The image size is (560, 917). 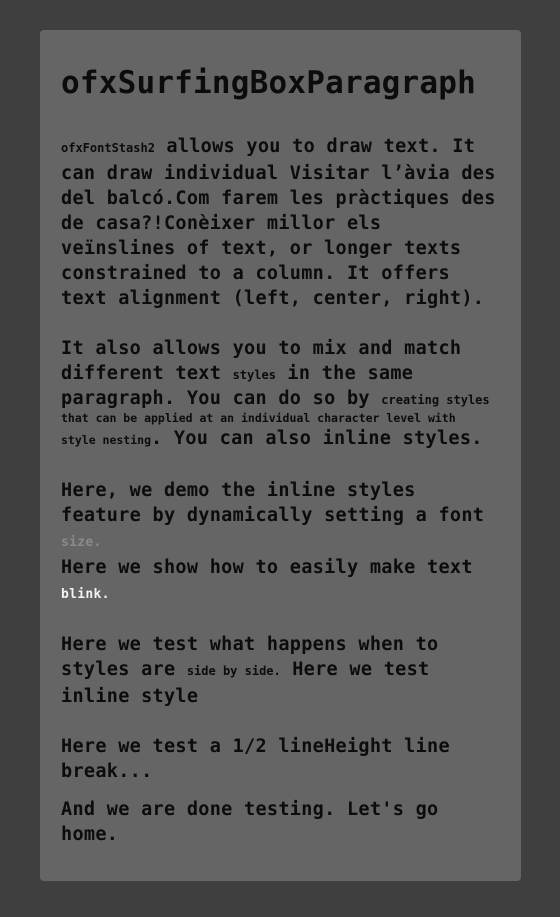 I want to click on text-line: It also allows you to mix and match, so click(x=261, y=348).